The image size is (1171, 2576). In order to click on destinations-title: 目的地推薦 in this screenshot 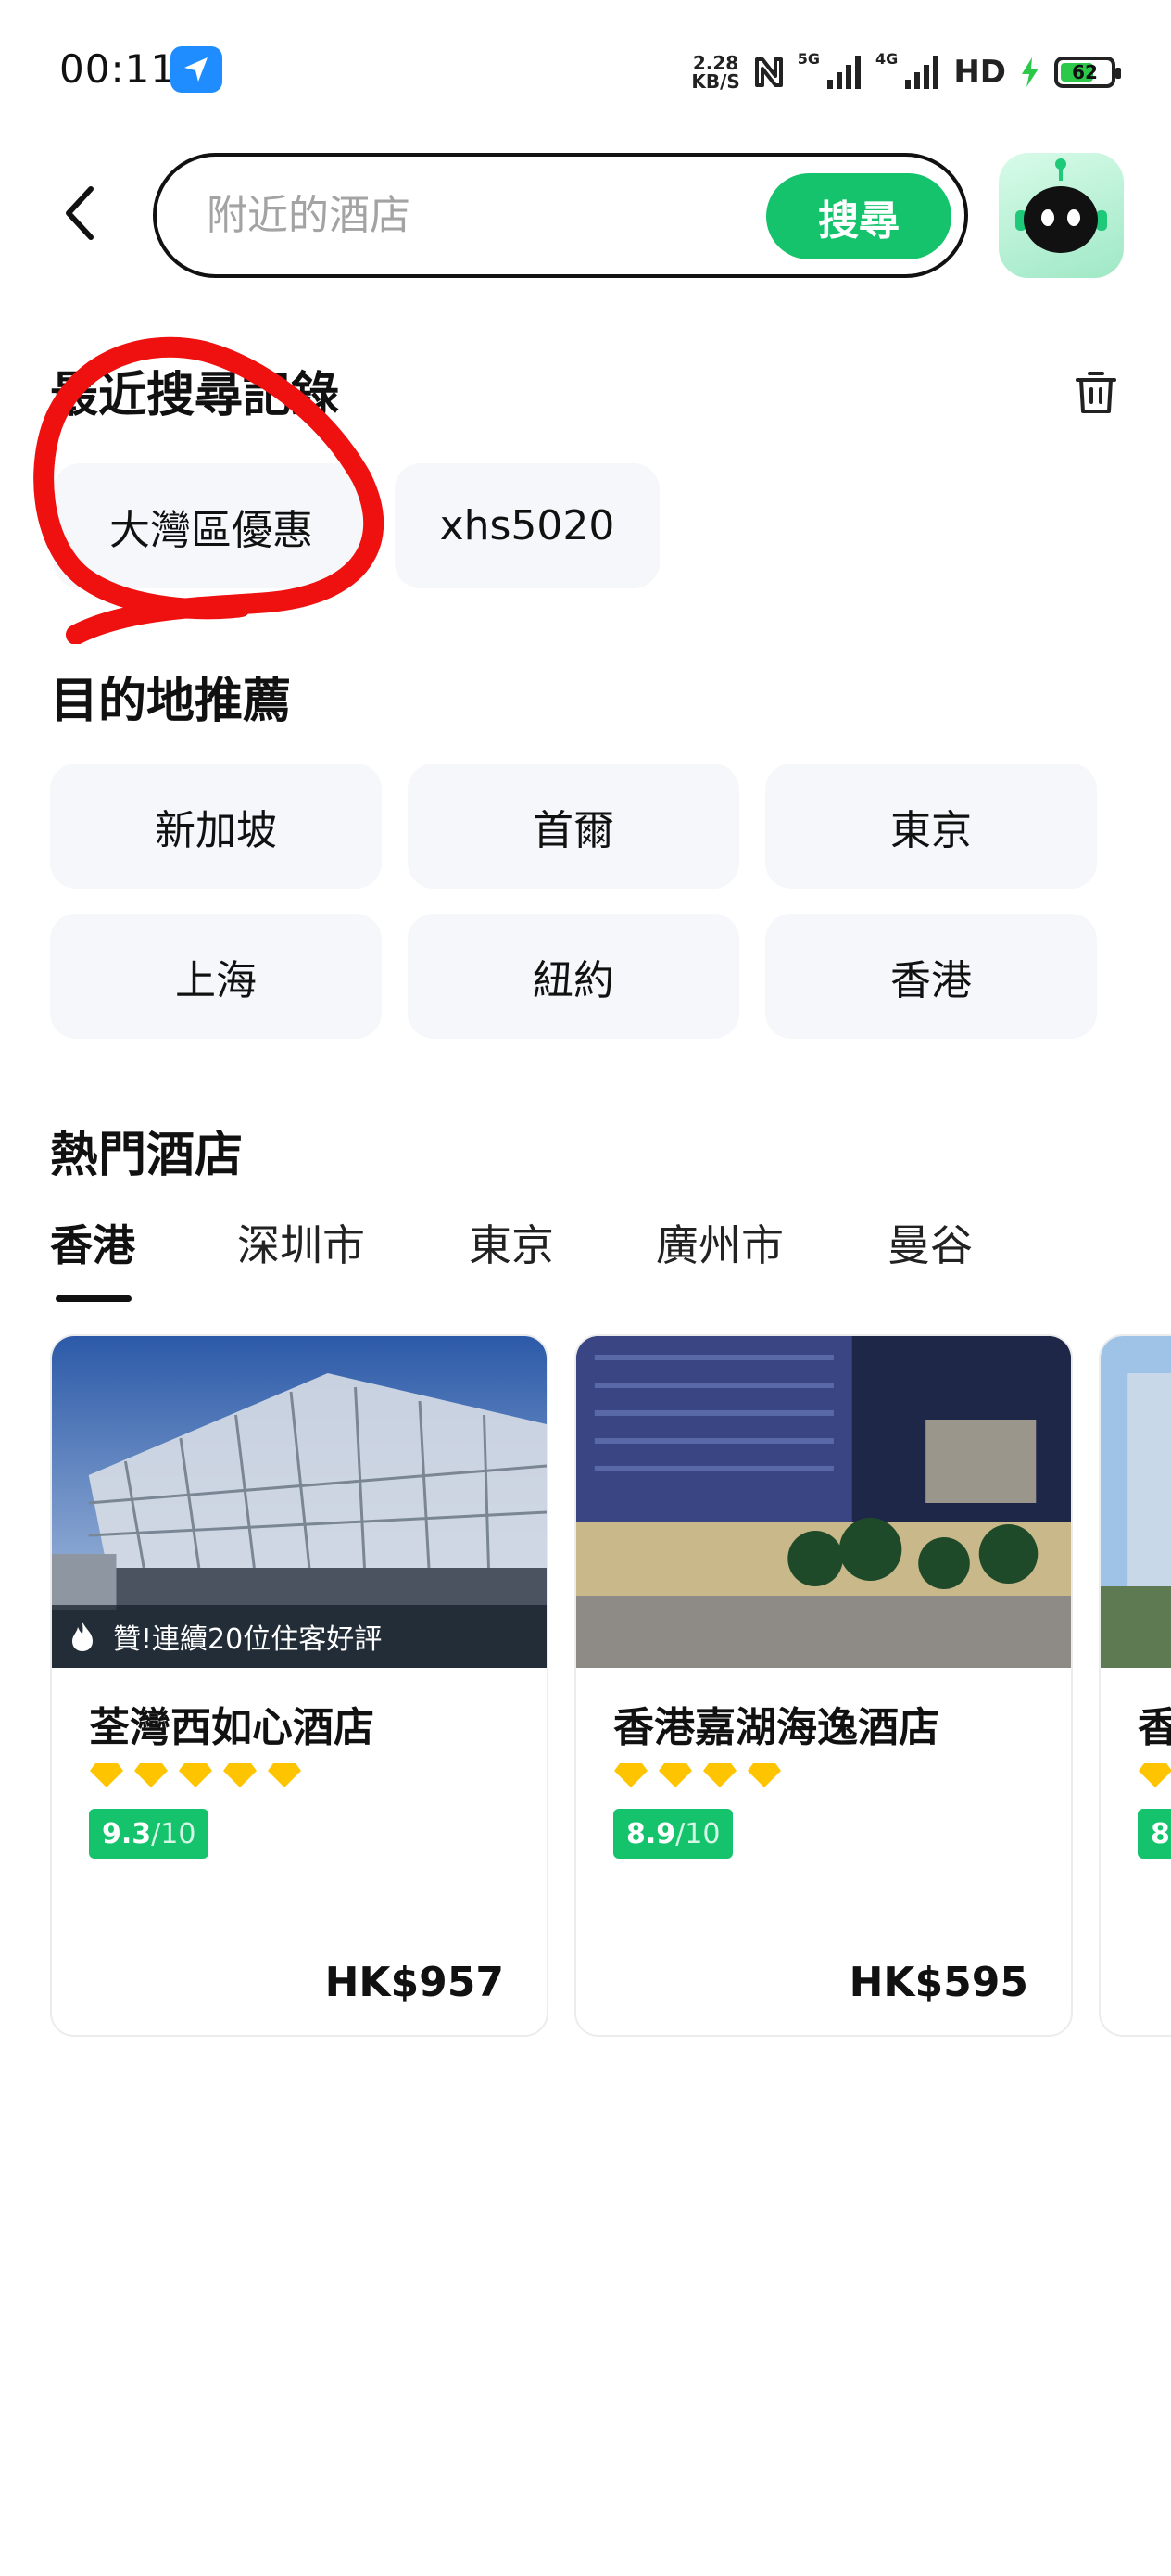, I will do `click(171, 701)`.